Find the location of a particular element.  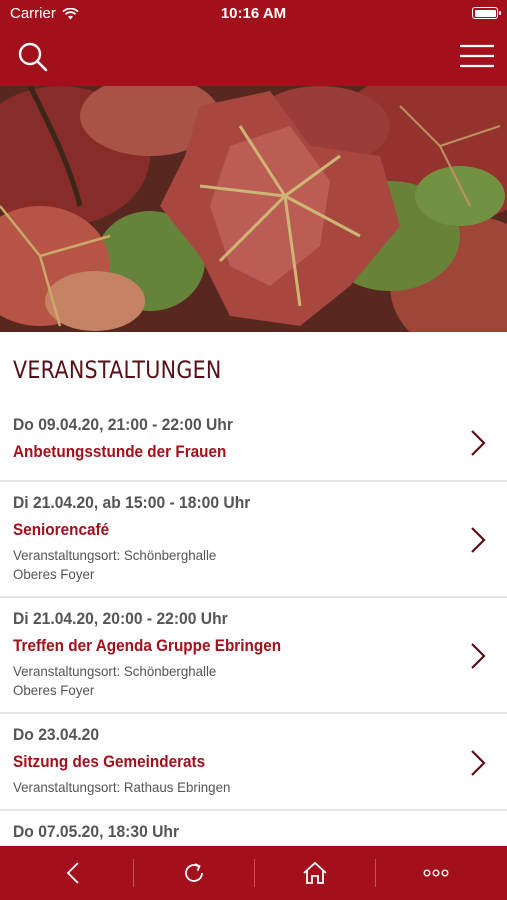

event-title: Treffen der Agenda Gruppe Ebringen is located at coordinates (147, 645).